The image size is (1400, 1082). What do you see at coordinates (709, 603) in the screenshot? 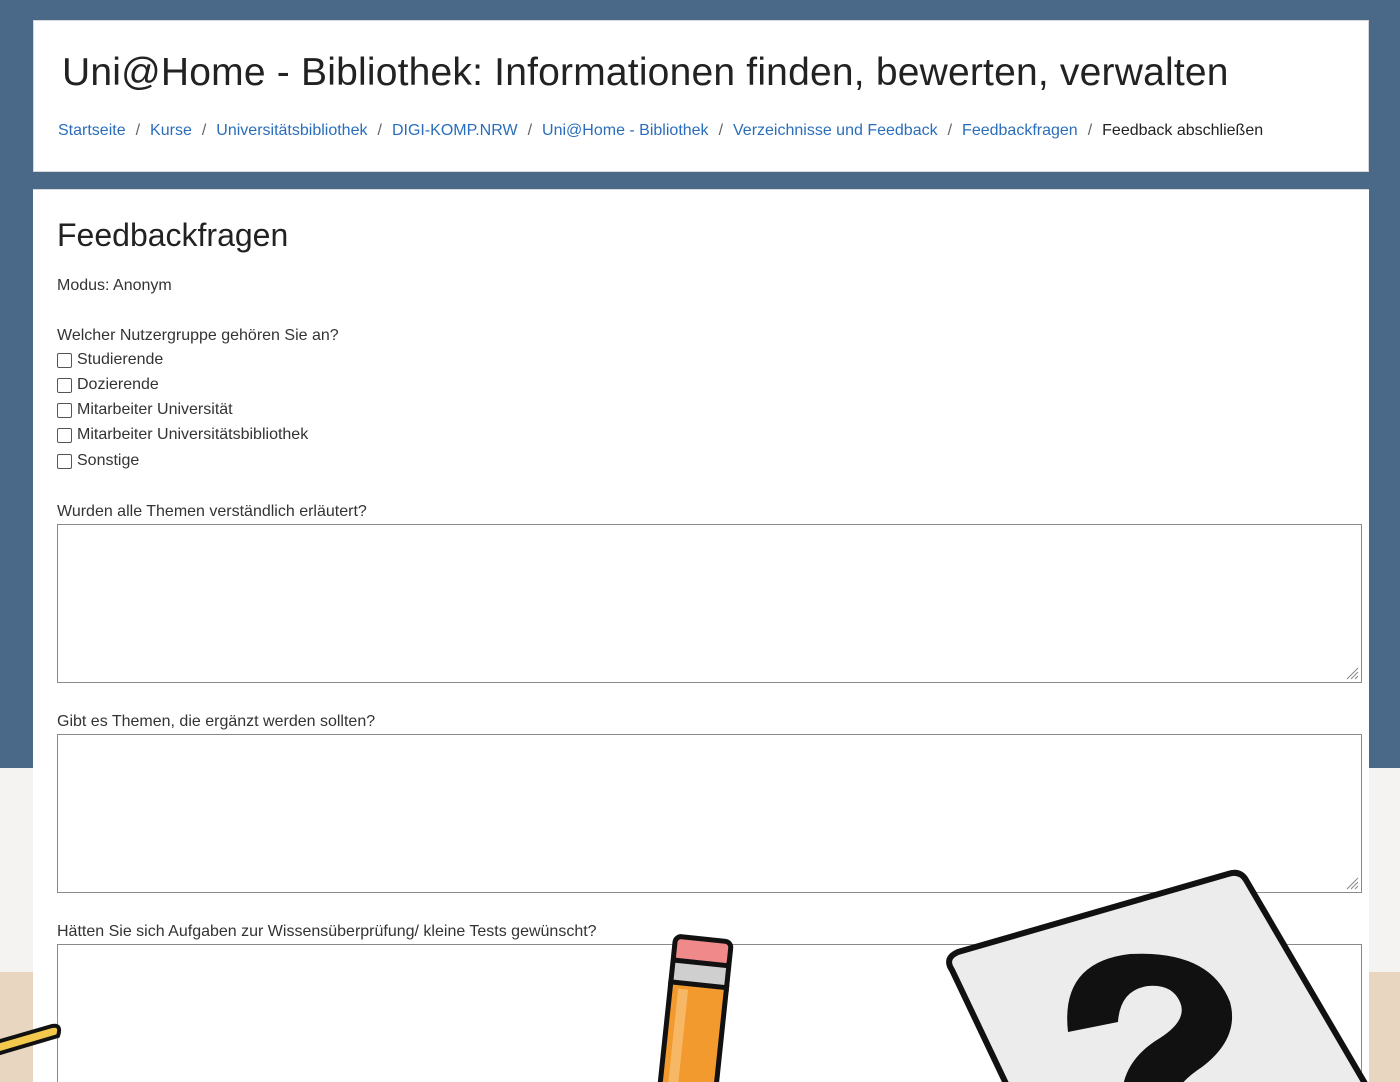
I see `answer-textarea-topics-explained` at bounding box center [709, 603].